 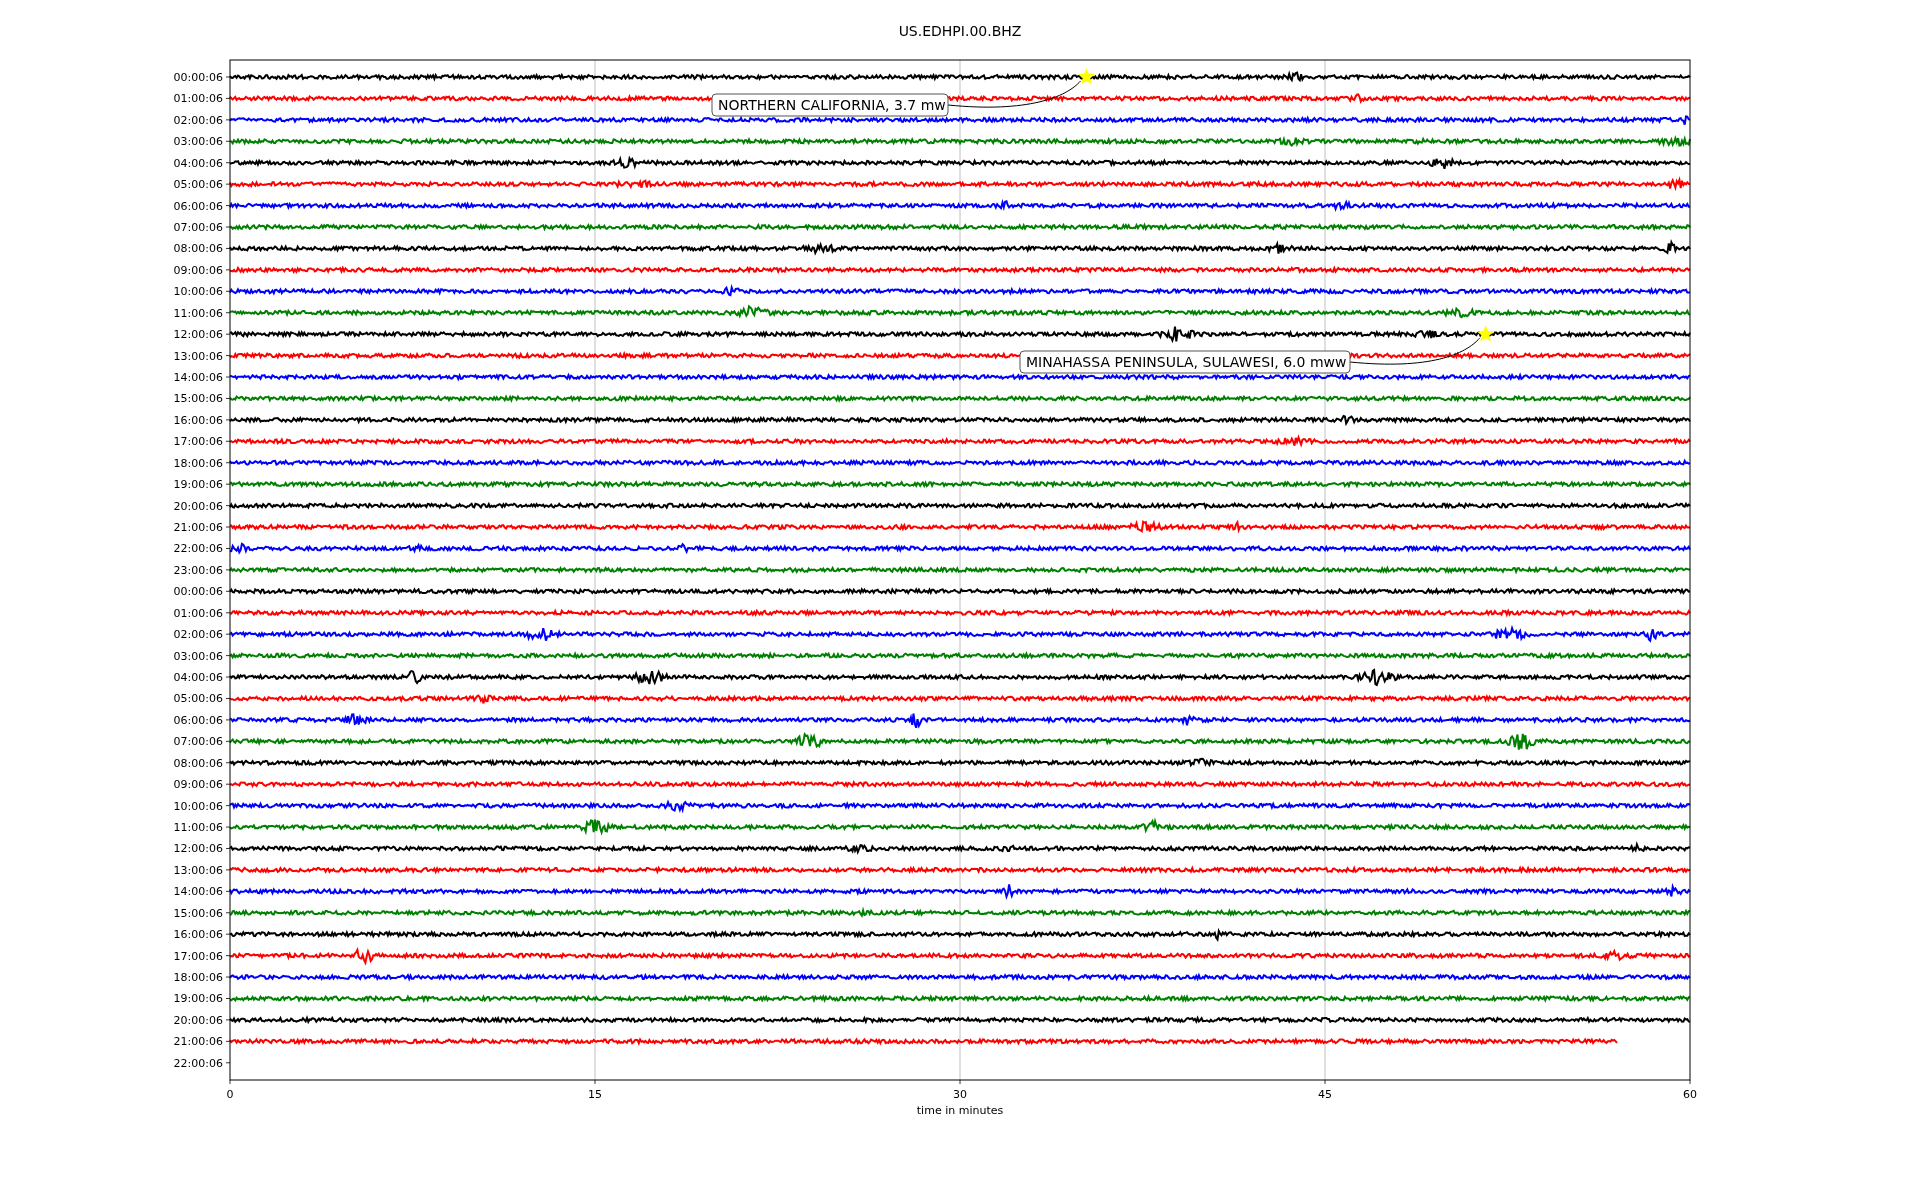 What do you see at coordinates (230, 1094) in the screenshot?
I see `tick-label: 0` at bounding box center [230, 1094].